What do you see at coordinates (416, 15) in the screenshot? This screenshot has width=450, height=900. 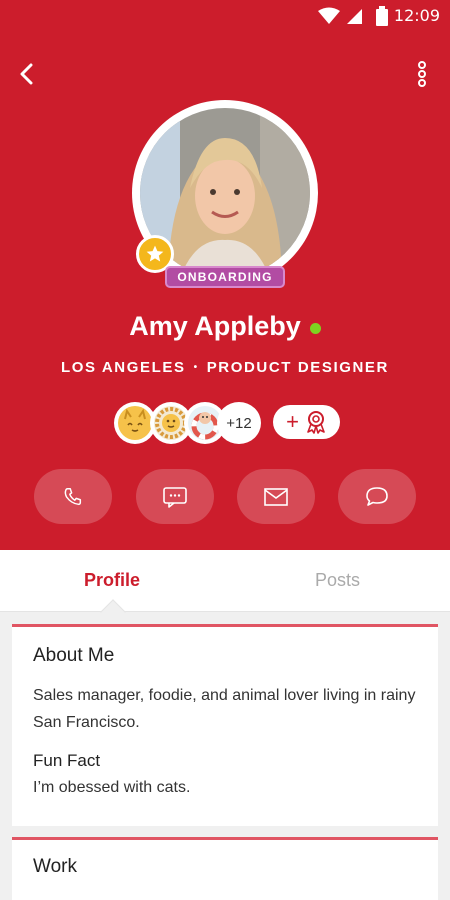 I see `status-time: 12:09` at bounding box center [416, 15].